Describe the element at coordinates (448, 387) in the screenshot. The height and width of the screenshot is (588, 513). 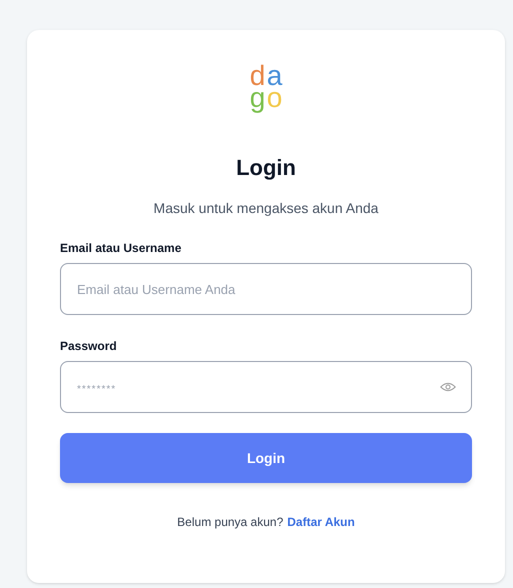
I see `eye-icon` at that location.